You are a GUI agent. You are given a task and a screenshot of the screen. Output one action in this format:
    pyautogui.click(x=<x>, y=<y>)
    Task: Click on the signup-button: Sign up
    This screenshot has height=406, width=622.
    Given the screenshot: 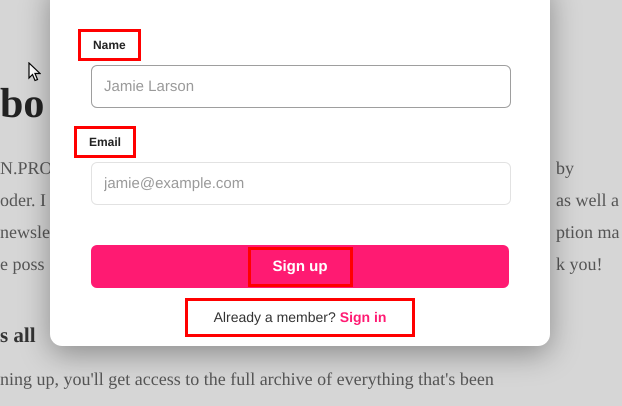 What is the action you would take?
    pyautogui.click(x=300, y=266)
    